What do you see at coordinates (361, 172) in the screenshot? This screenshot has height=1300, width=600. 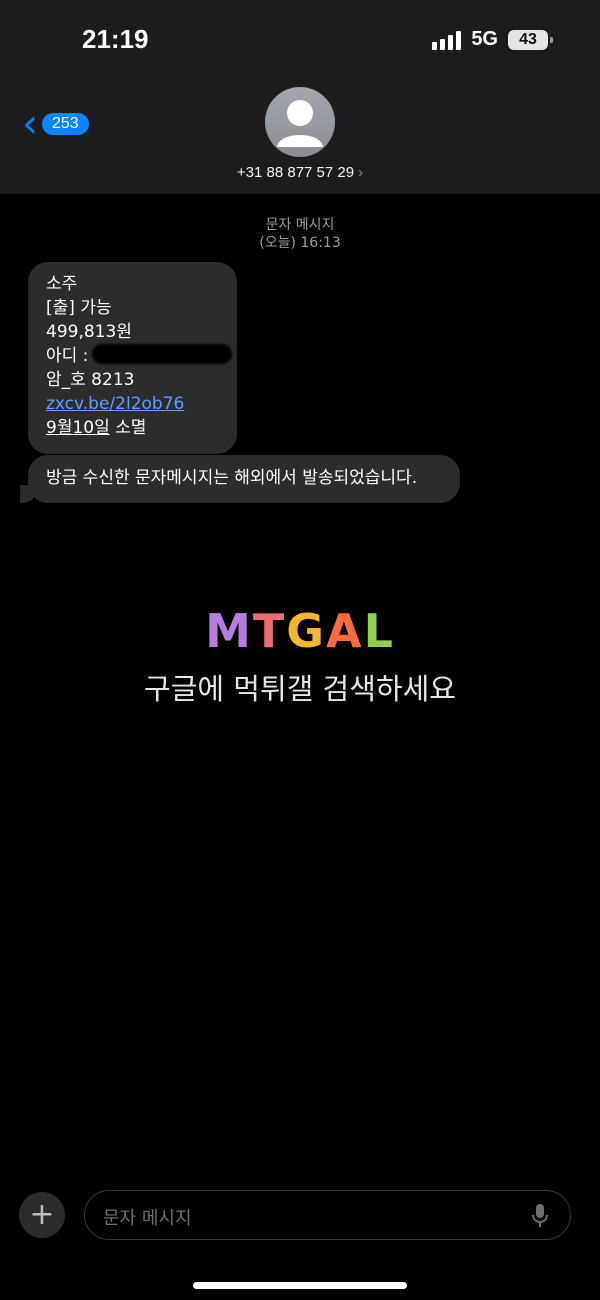 I see `chevron-right-icon: ›` at bounding box center [361, 172].